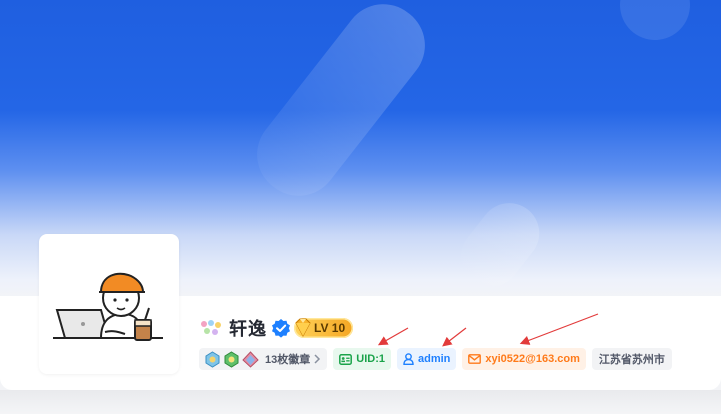 Image resolution: width=721 pixels, height=414 pixels. I want to click on email-label: xyi0522@163.com, so click(532, 359).